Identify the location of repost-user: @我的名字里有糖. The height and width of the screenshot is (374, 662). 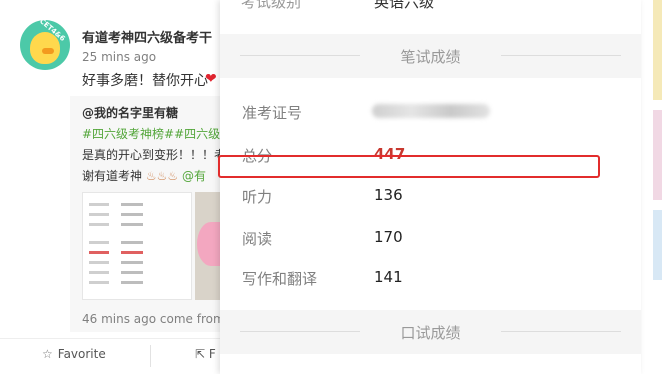
(130, 112).